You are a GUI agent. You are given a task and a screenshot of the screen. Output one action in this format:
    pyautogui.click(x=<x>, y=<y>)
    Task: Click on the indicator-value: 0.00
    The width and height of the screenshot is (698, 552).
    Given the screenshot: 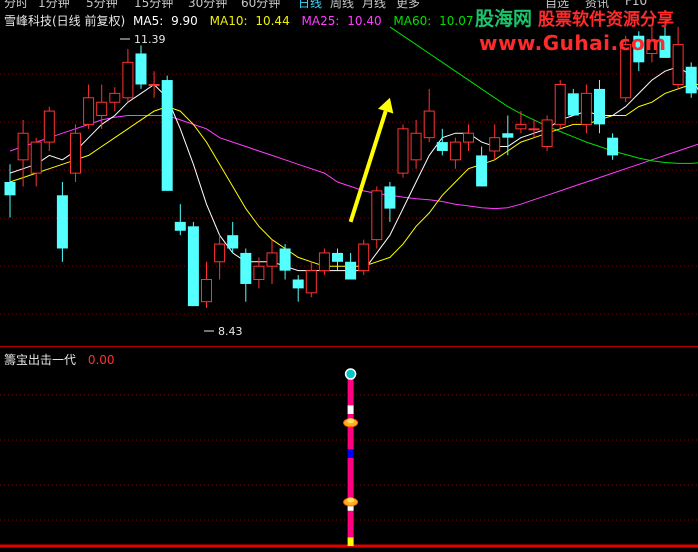 What is the action you would take?
    pyautogui.click(x=101, y=360)
    